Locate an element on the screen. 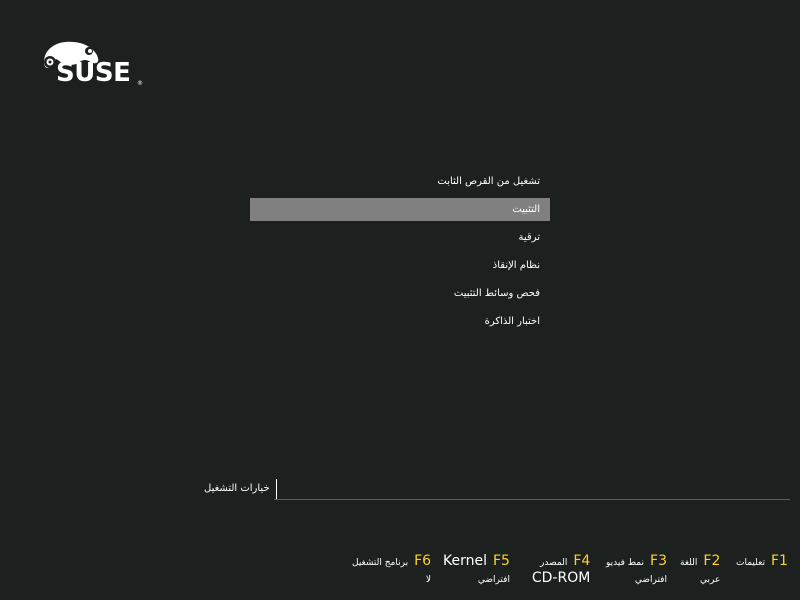  fkey-f4-value: CD-ROM is located at coordinates (561, 578).